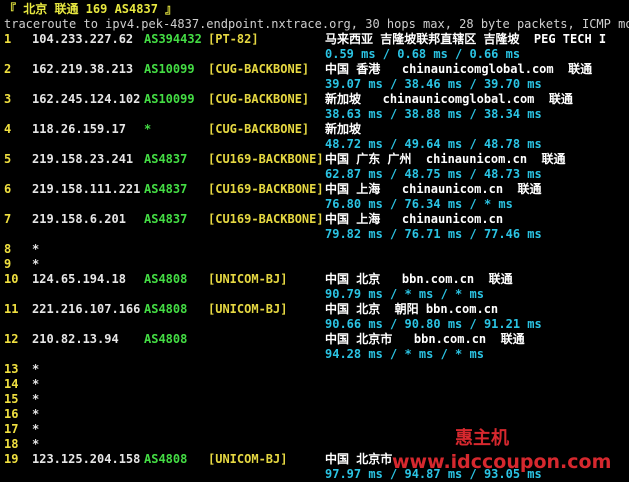 Image resolution: width=629 pixels, height=482 pixels. Describe the element at coordinates (11, 309) in the screenshot. I see `hop-number: 11` at that location.